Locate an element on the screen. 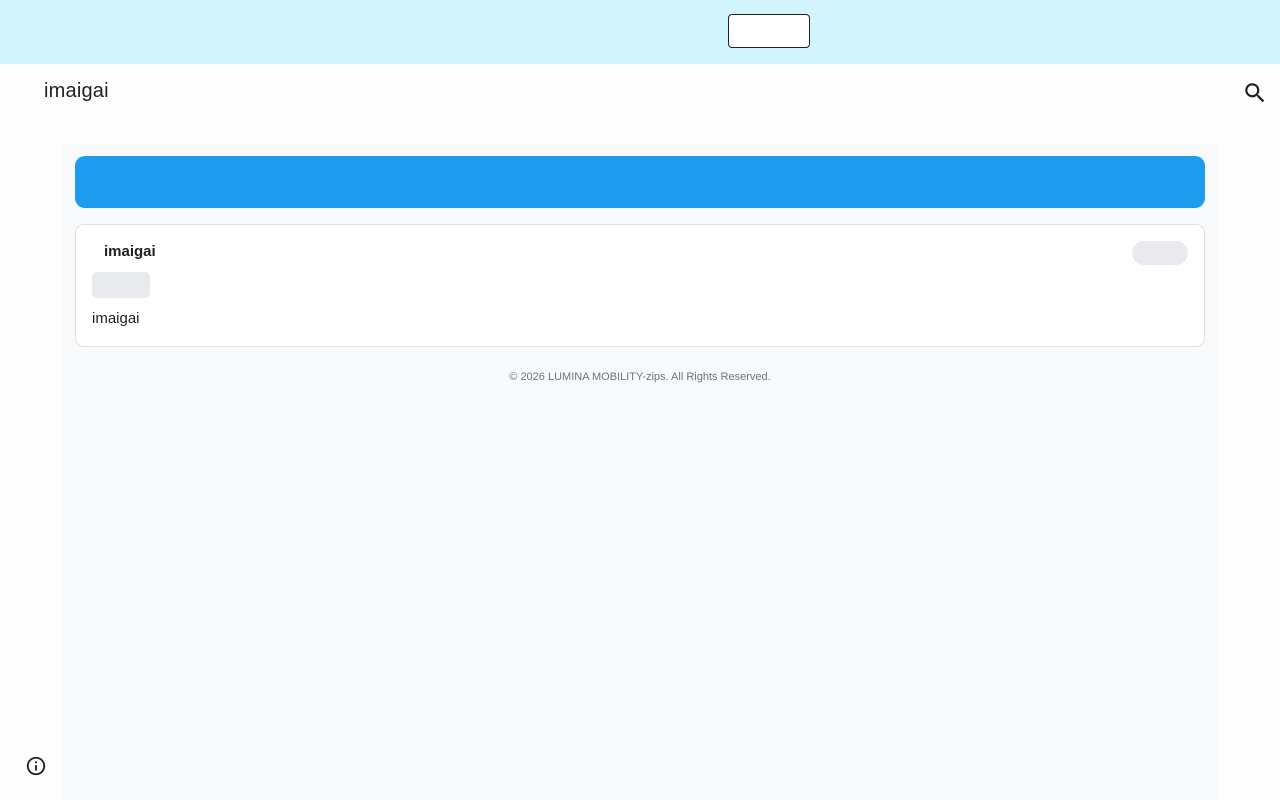 The height and width of the screenshot is (800, 1280). placeholder-block is located at coordinates (121, 285).